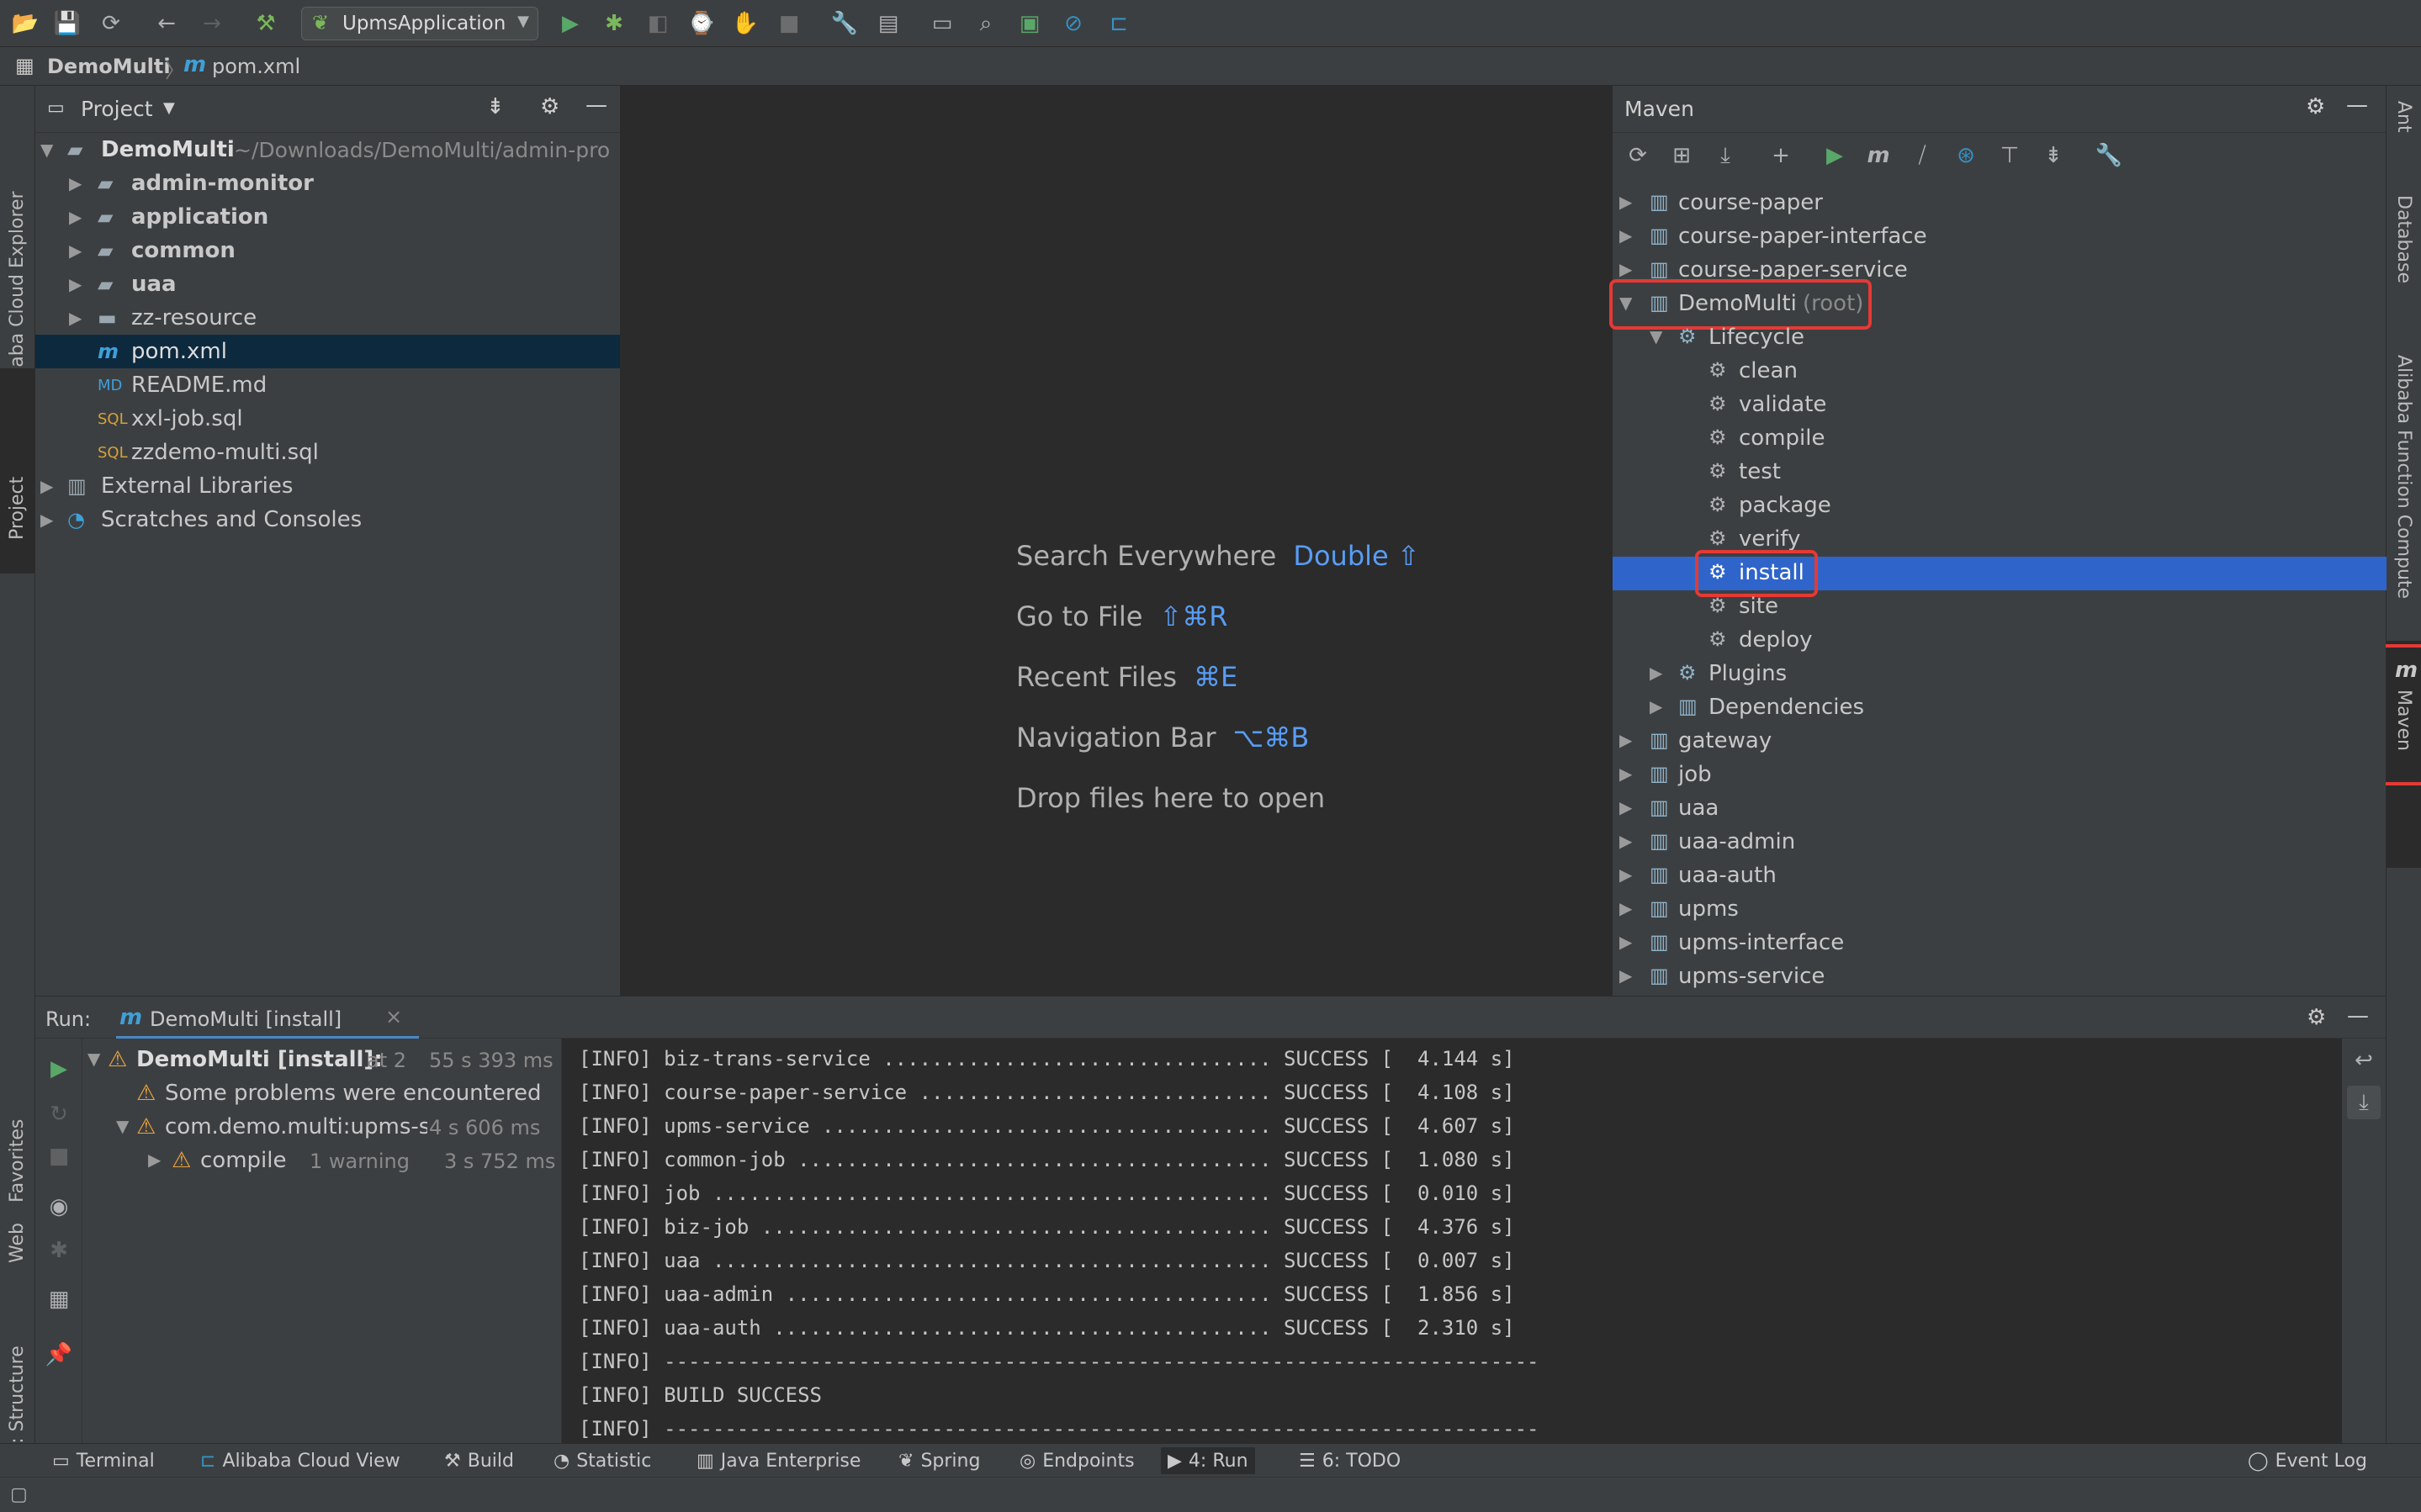 The width and height of the screenshot is (2421, 1512). I want to click on run-tab: m DemoMulti [install] ×, so click(268, 1018).